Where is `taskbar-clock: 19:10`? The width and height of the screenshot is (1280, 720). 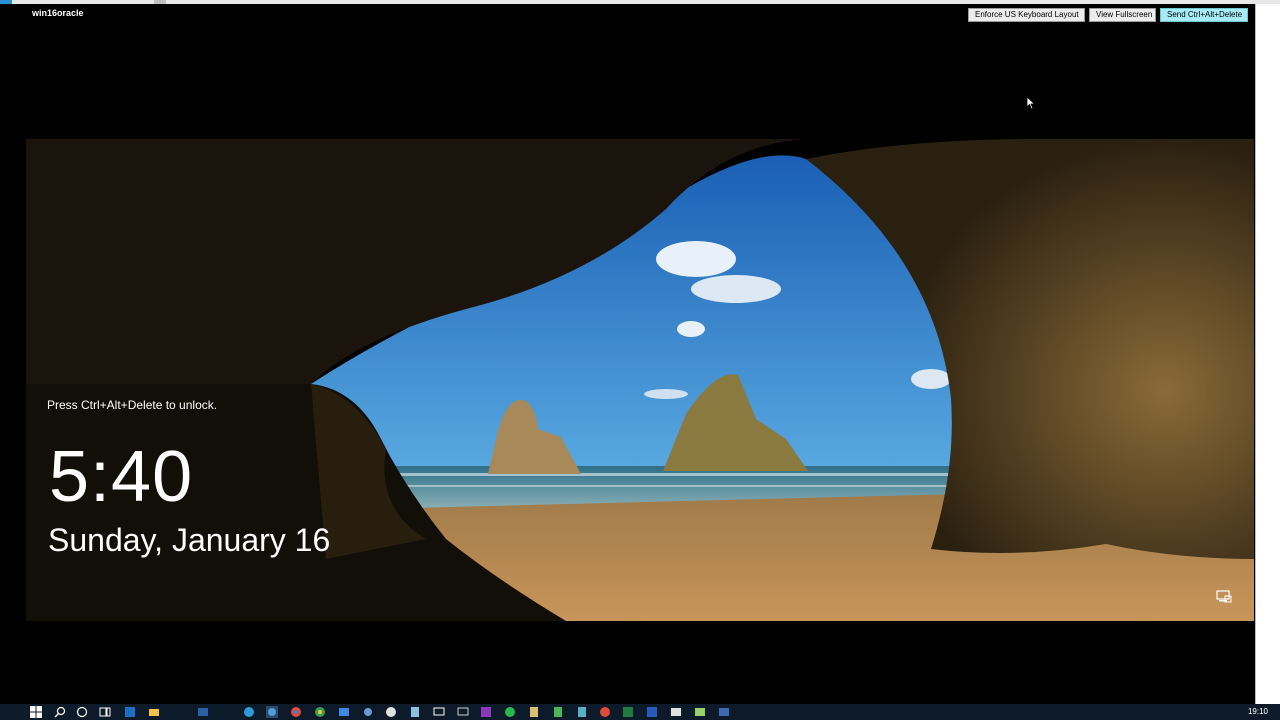
taskbar-clock: 19:10 is located at coordinates (1258, 711).